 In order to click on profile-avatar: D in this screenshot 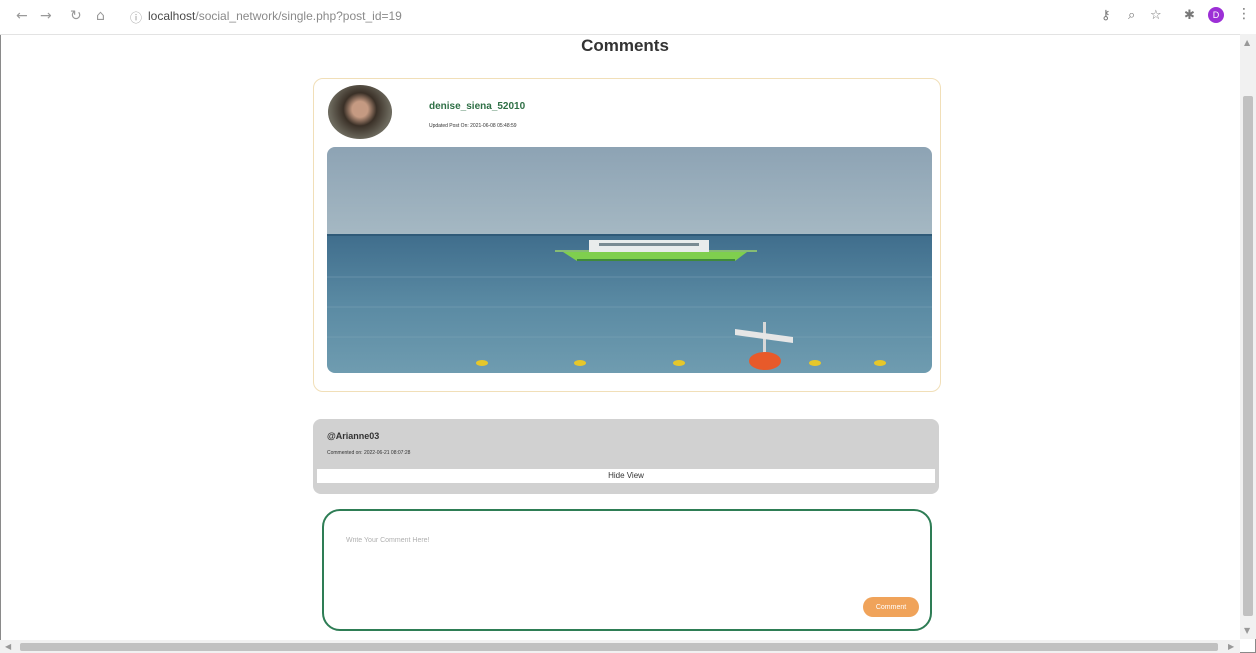, I will do `click(1216, 15)`.